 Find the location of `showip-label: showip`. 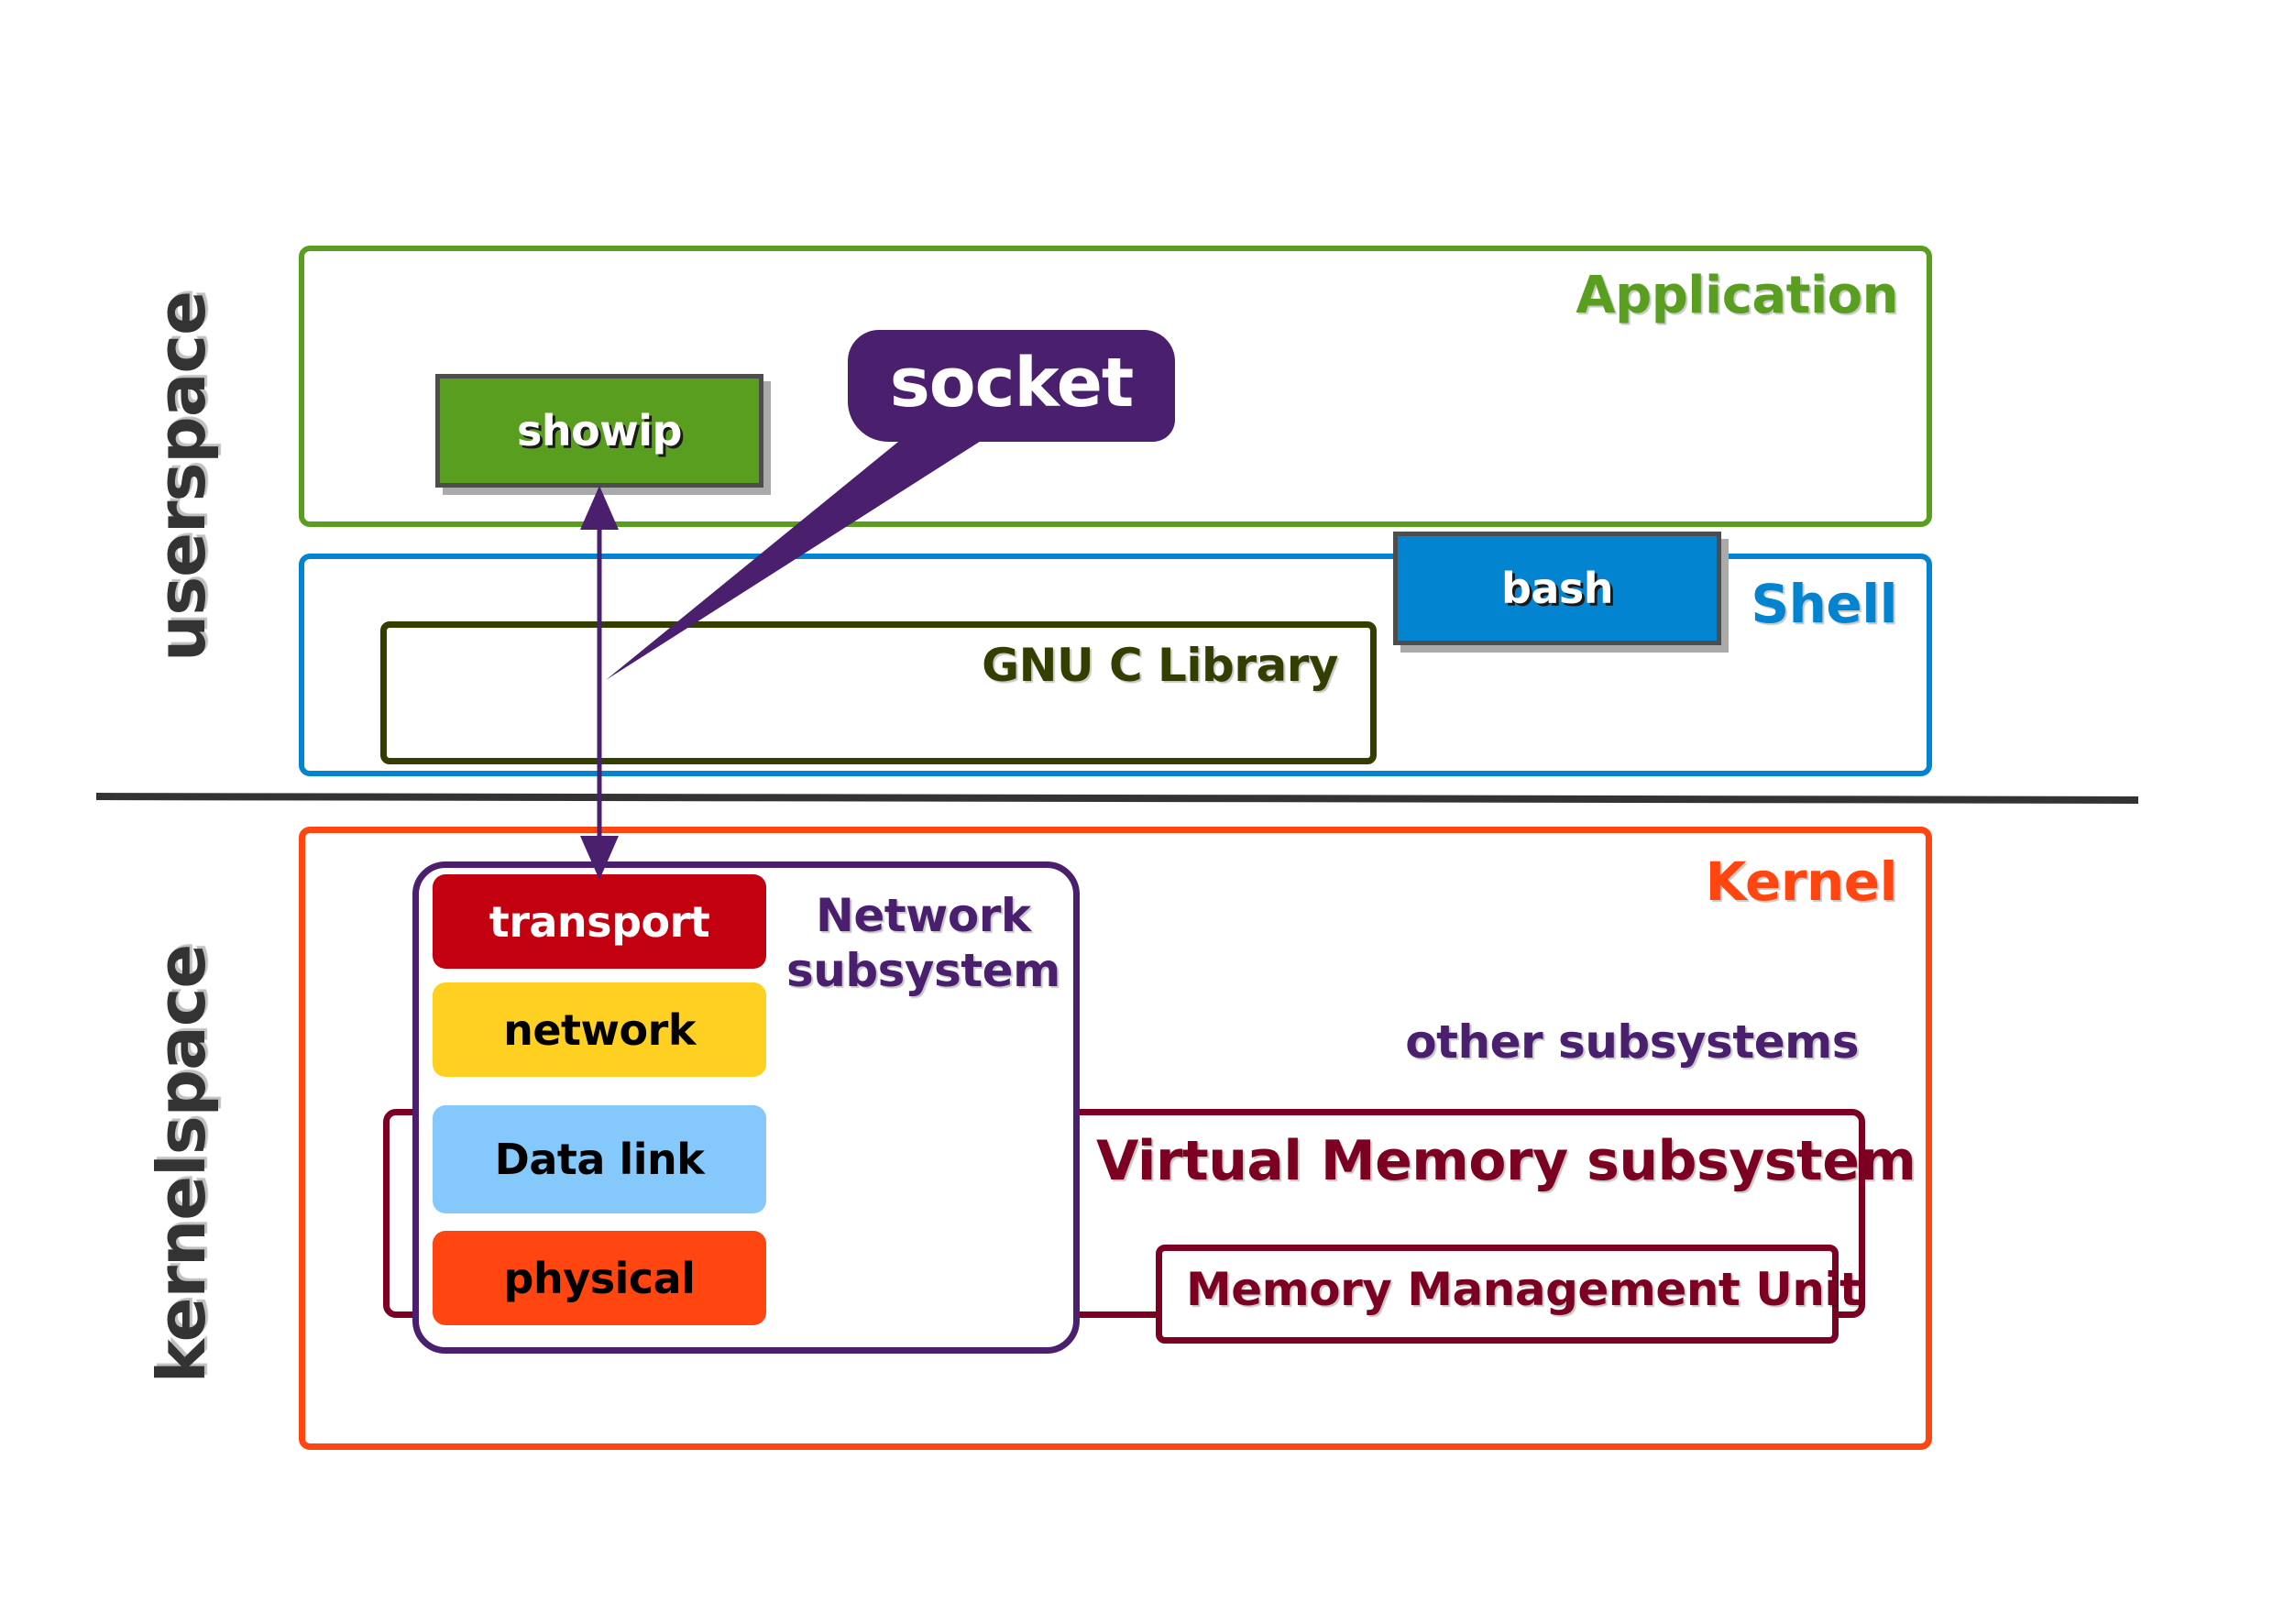

showip-label: showip is located at coordinates (599, 430).